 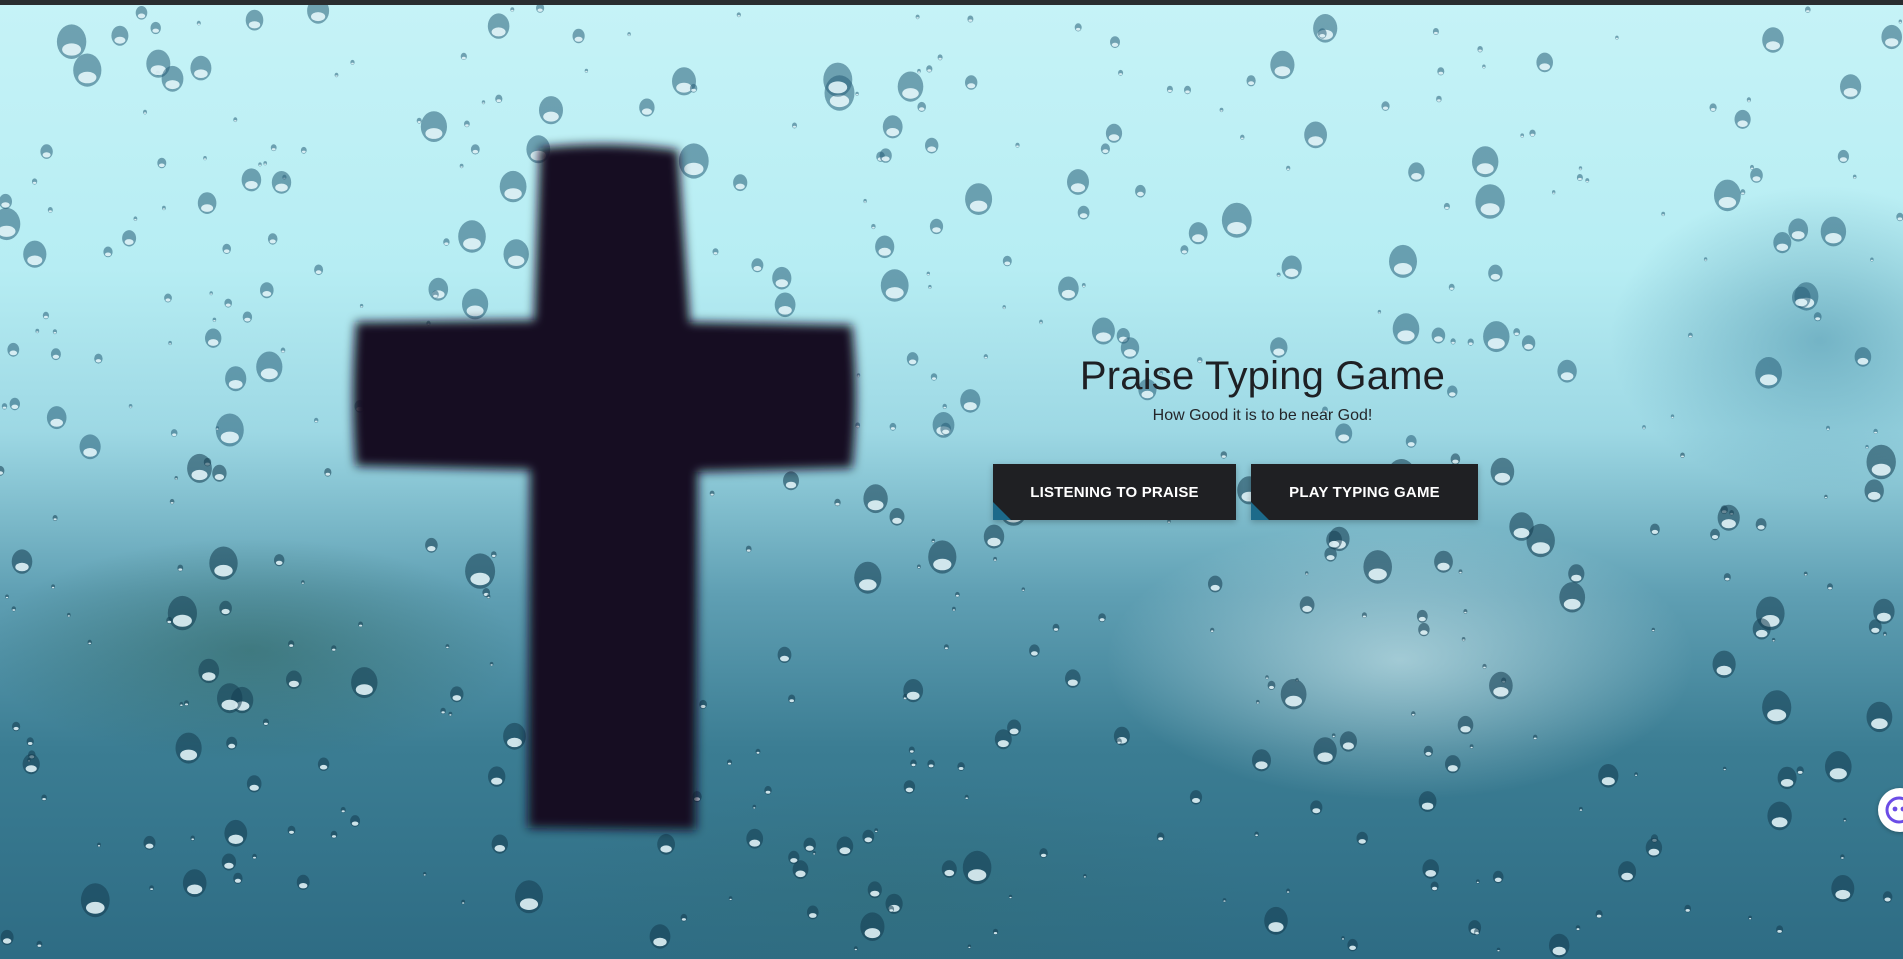 I want to click on top-strip, so click(x=951, y=2).